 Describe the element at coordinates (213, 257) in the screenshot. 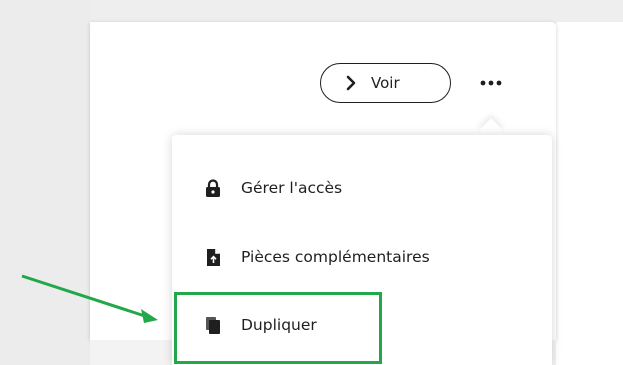

I see `file-upload-icon` at that location.